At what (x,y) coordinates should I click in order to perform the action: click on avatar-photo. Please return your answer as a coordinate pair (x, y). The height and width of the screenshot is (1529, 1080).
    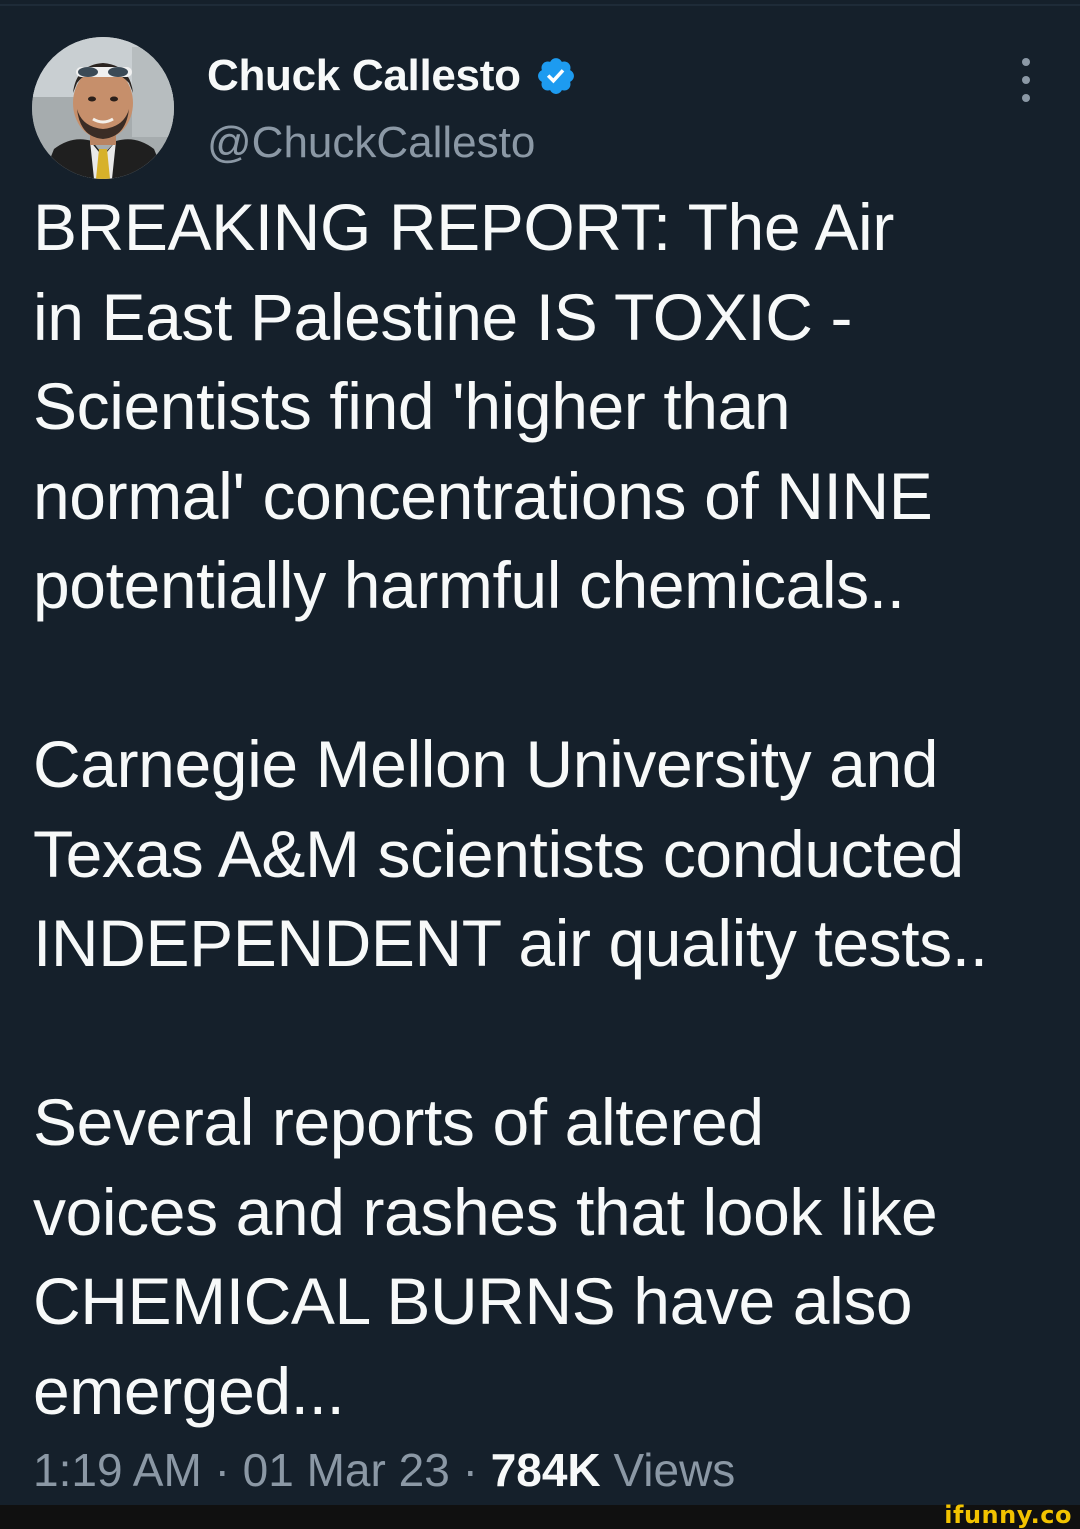
    Looking at the image, I should click on (103, 108).